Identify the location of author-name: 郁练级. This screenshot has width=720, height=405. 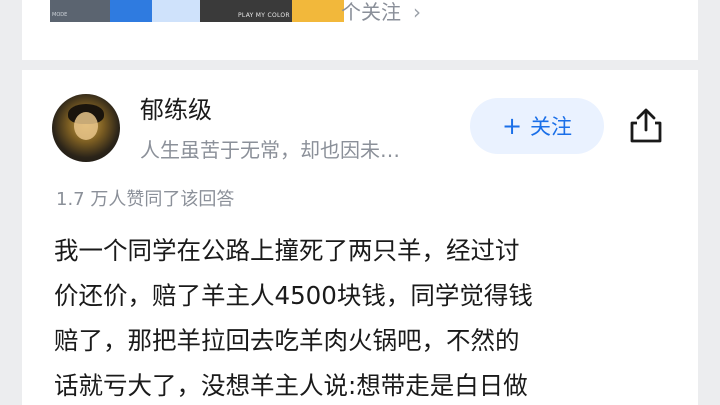
(176, 107).